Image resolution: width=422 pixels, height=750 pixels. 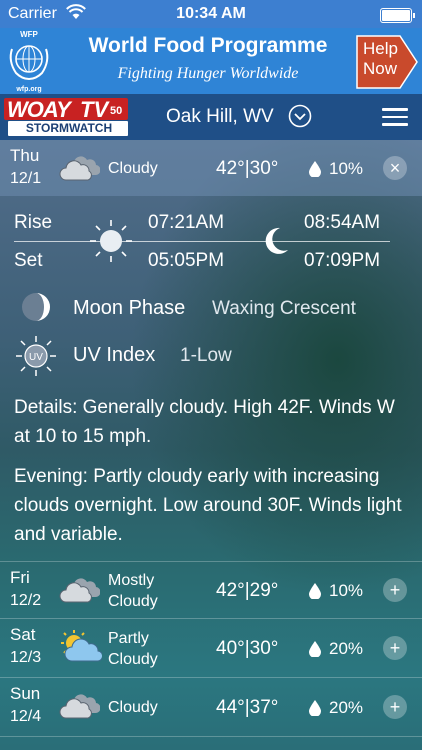 What do you see at coordinates (116, 111) in the screenshot?
I see `station-channel: 50` at bounding box center [116, 111].